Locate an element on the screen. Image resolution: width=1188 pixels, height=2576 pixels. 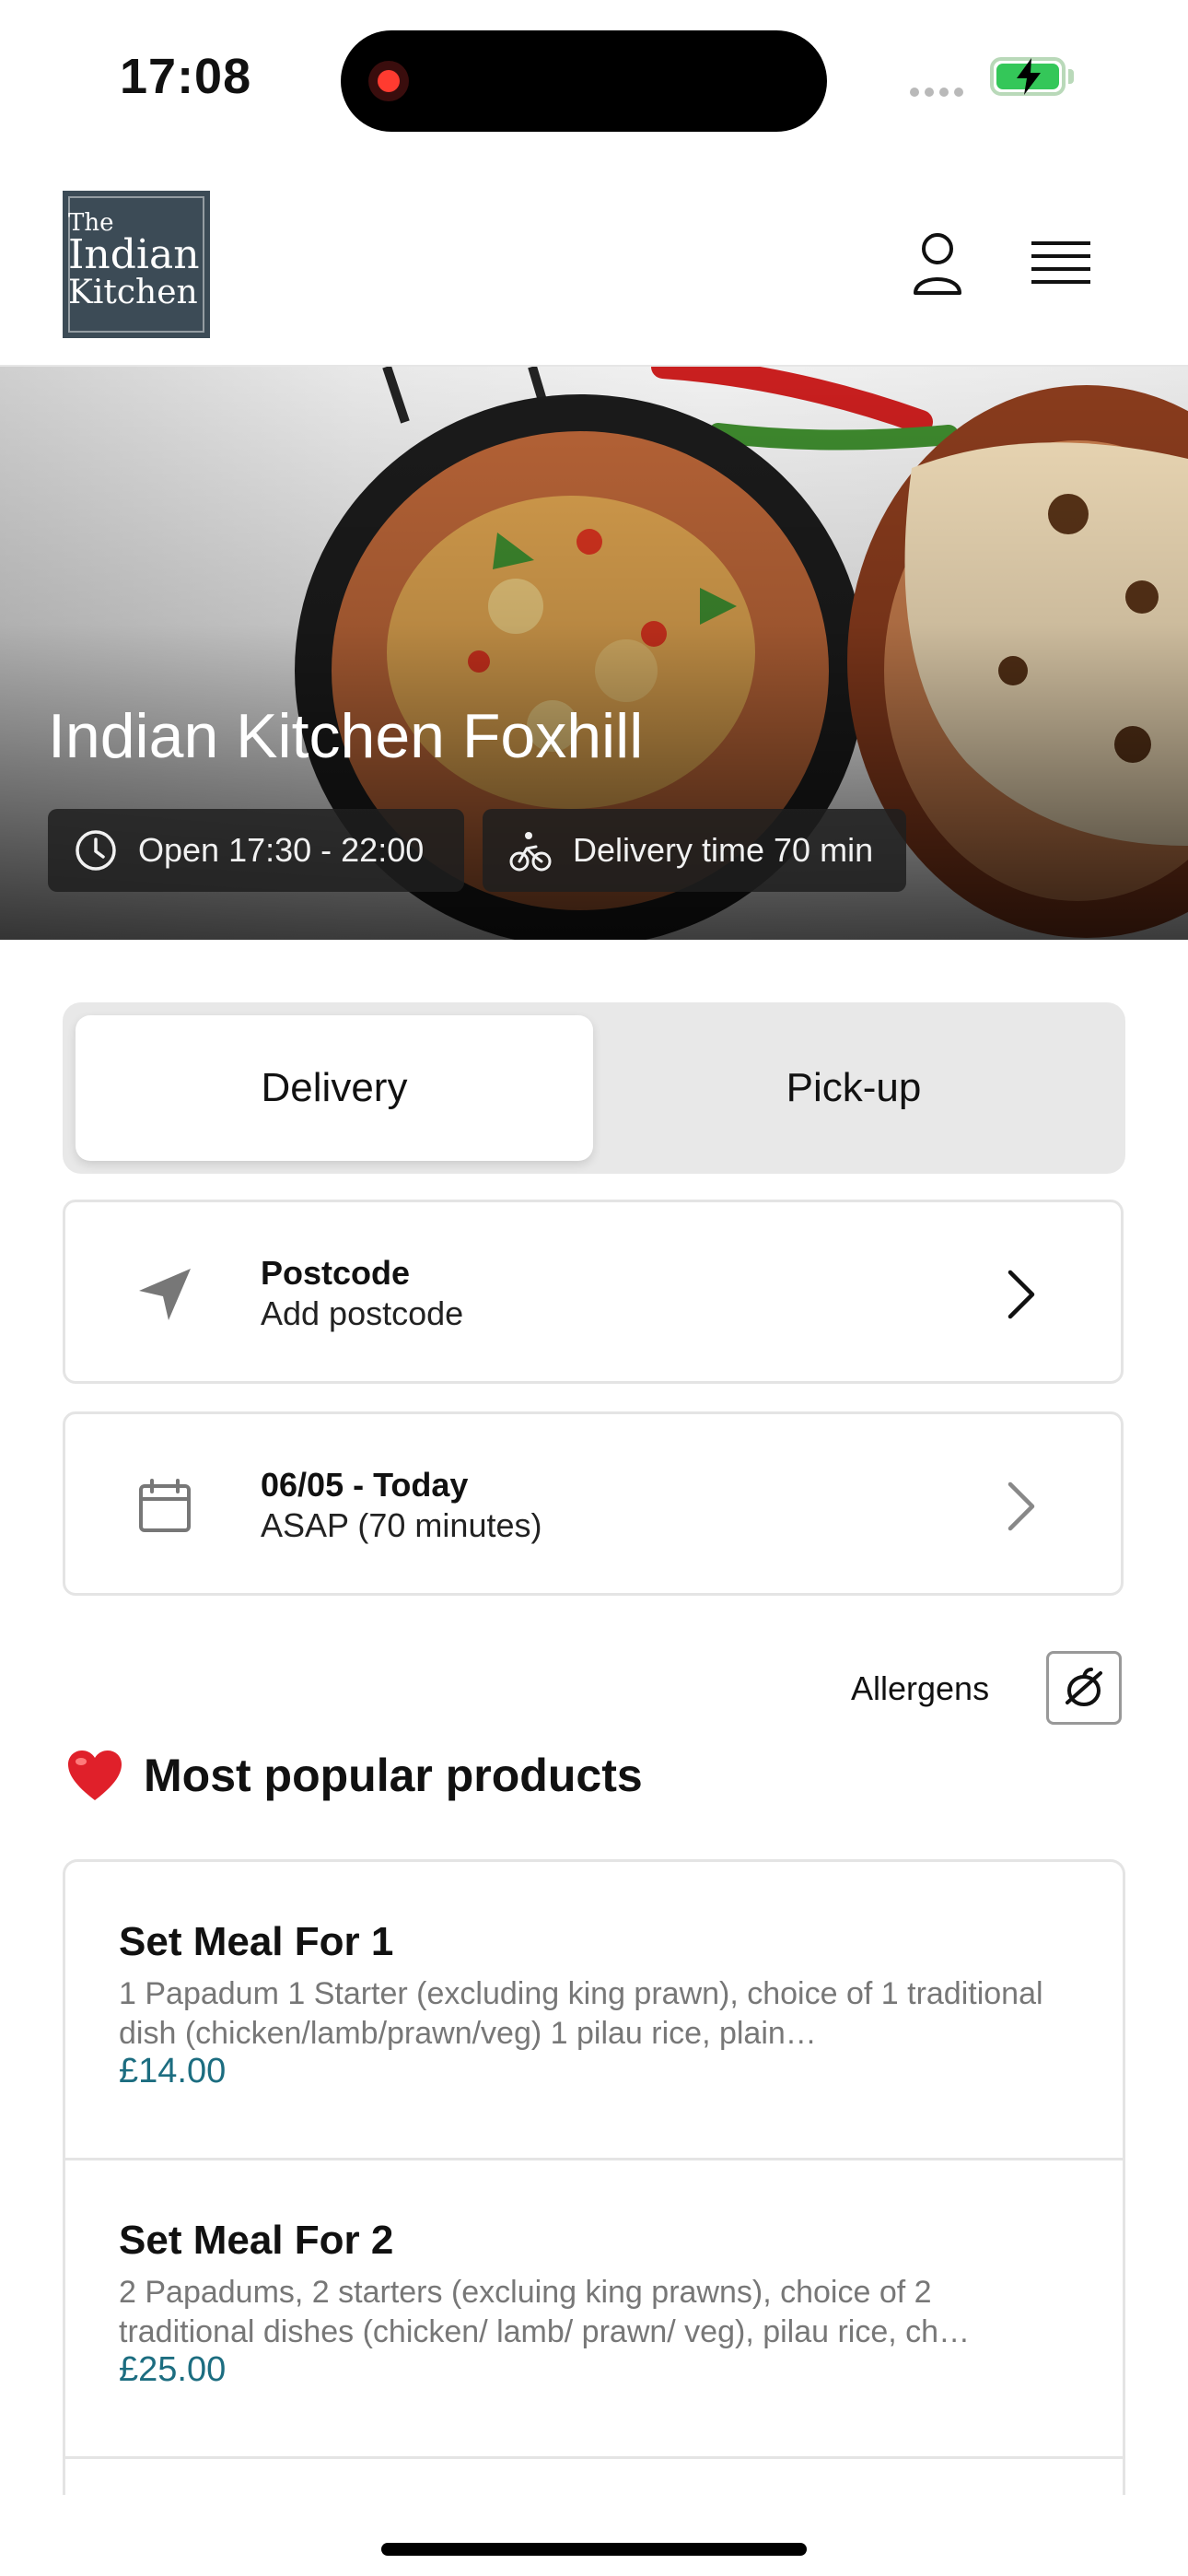
postcode-value: Add postcode is located at coordinates (362, 1313).